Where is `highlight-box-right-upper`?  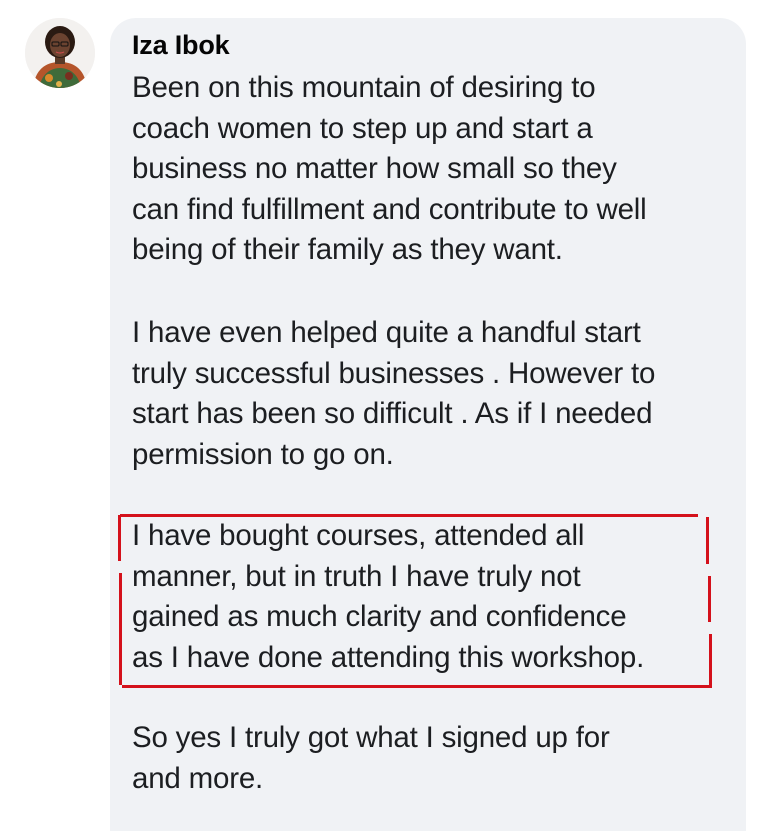 highlight-box-right-upper is located at coordinates (707, 540).